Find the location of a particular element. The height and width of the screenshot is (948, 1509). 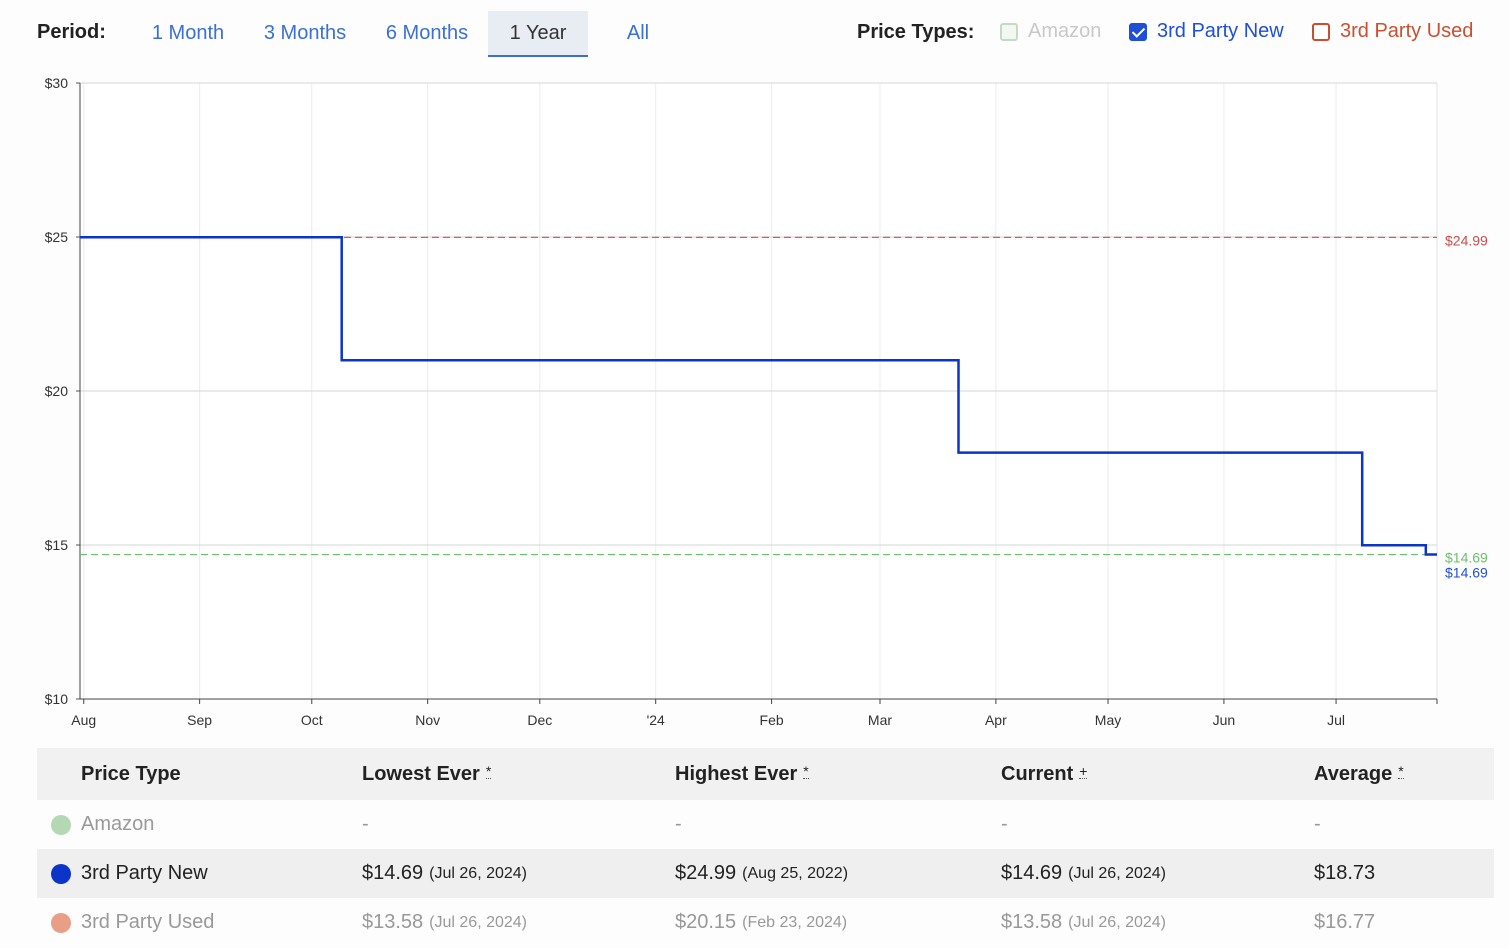

value: $18.73 is located at coordinates (1345, 873).